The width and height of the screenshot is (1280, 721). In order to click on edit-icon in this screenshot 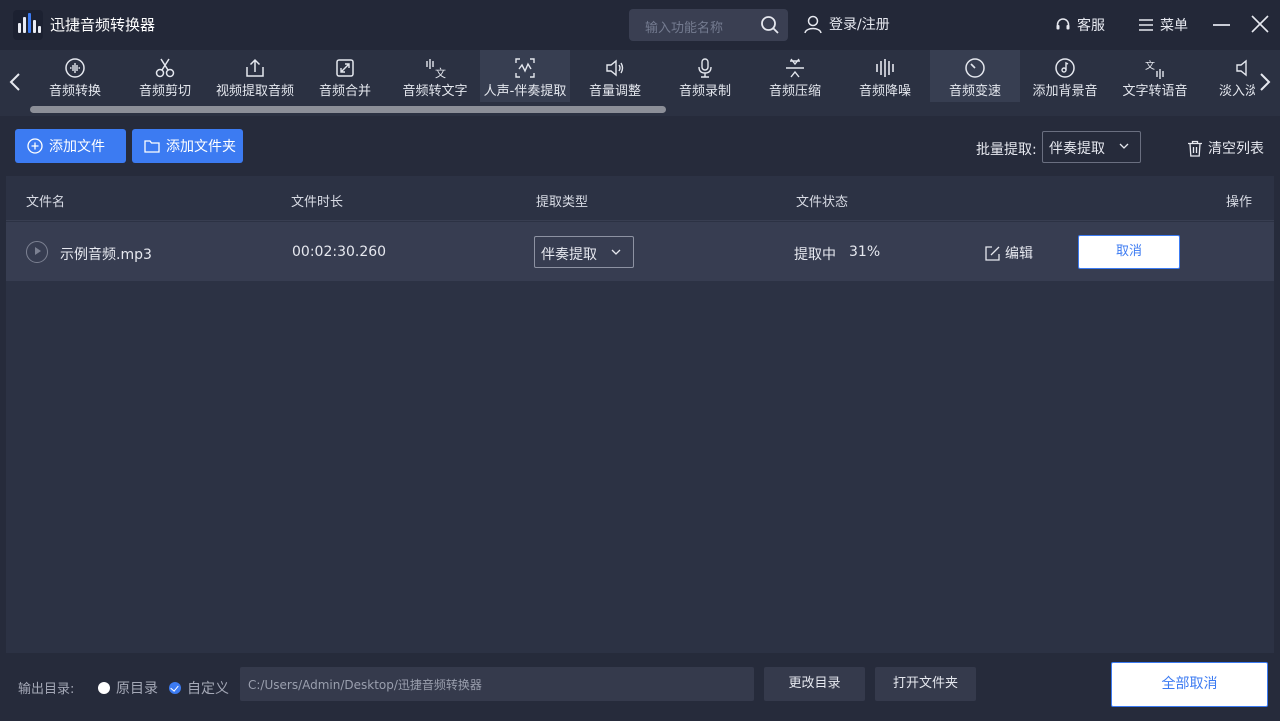, I will do `click(992, 253)`.